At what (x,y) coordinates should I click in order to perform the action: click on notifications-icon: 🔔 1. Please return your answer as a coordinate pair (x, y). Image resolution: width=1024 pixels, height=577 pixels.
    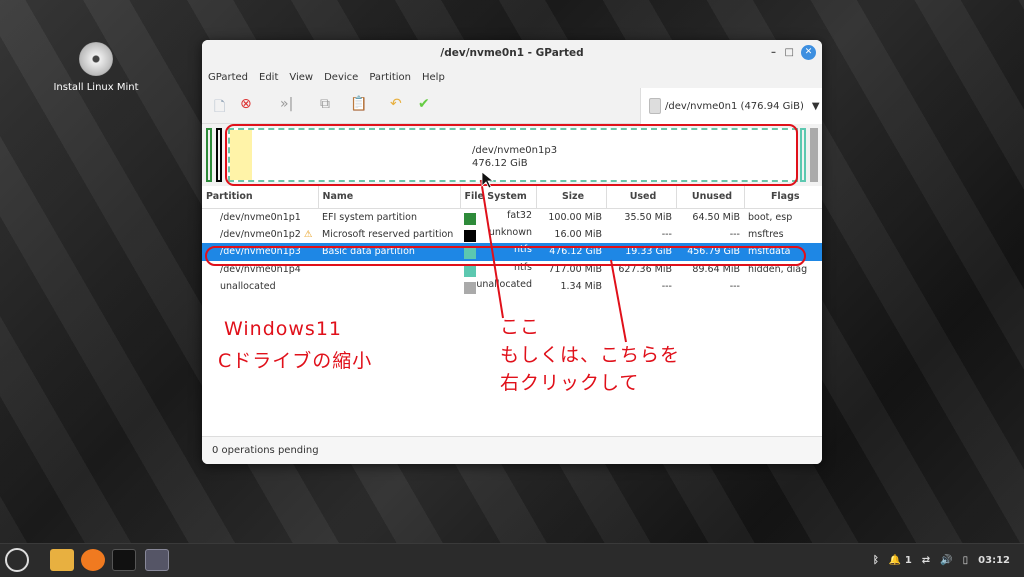
    Looking at the image, I should click on (900, 560).